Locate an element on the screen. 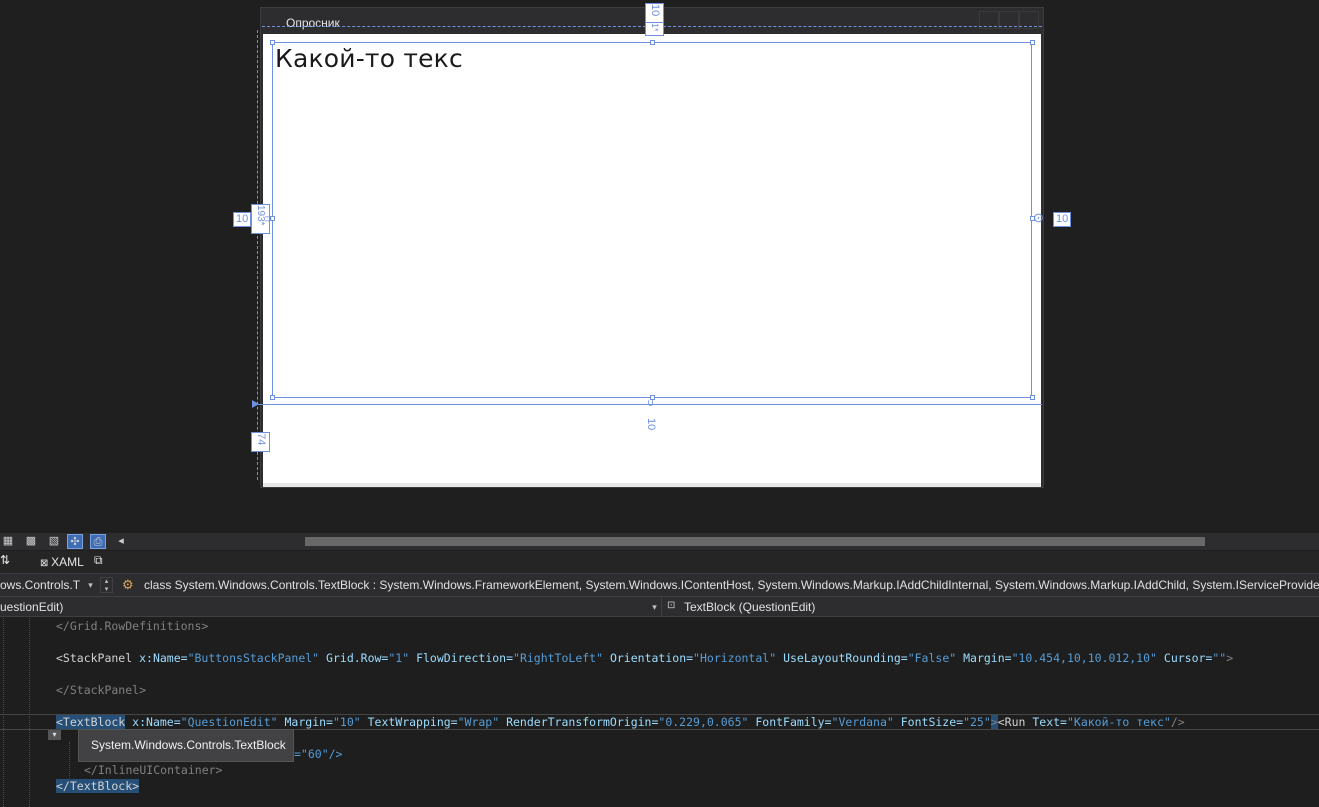 The width and height of the screenshot is (1319, 807). type-tooltip: System.Windows.Controls.TextBlock is located at coordinates (186, 745).